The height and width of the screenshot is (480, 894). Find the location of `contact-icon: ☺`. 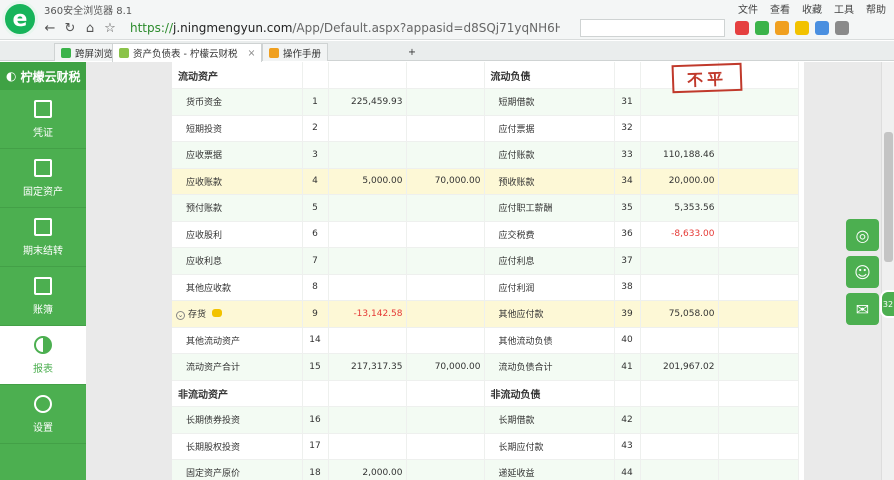

contact-icon: ☺ is located at coordinates (862, 272).